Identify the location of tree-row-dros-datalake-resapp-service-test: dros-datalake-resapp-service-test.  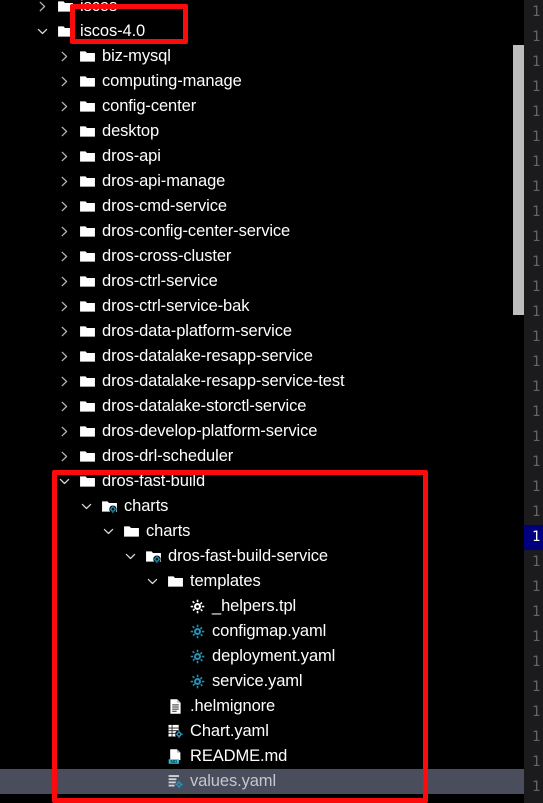
(262, 381).